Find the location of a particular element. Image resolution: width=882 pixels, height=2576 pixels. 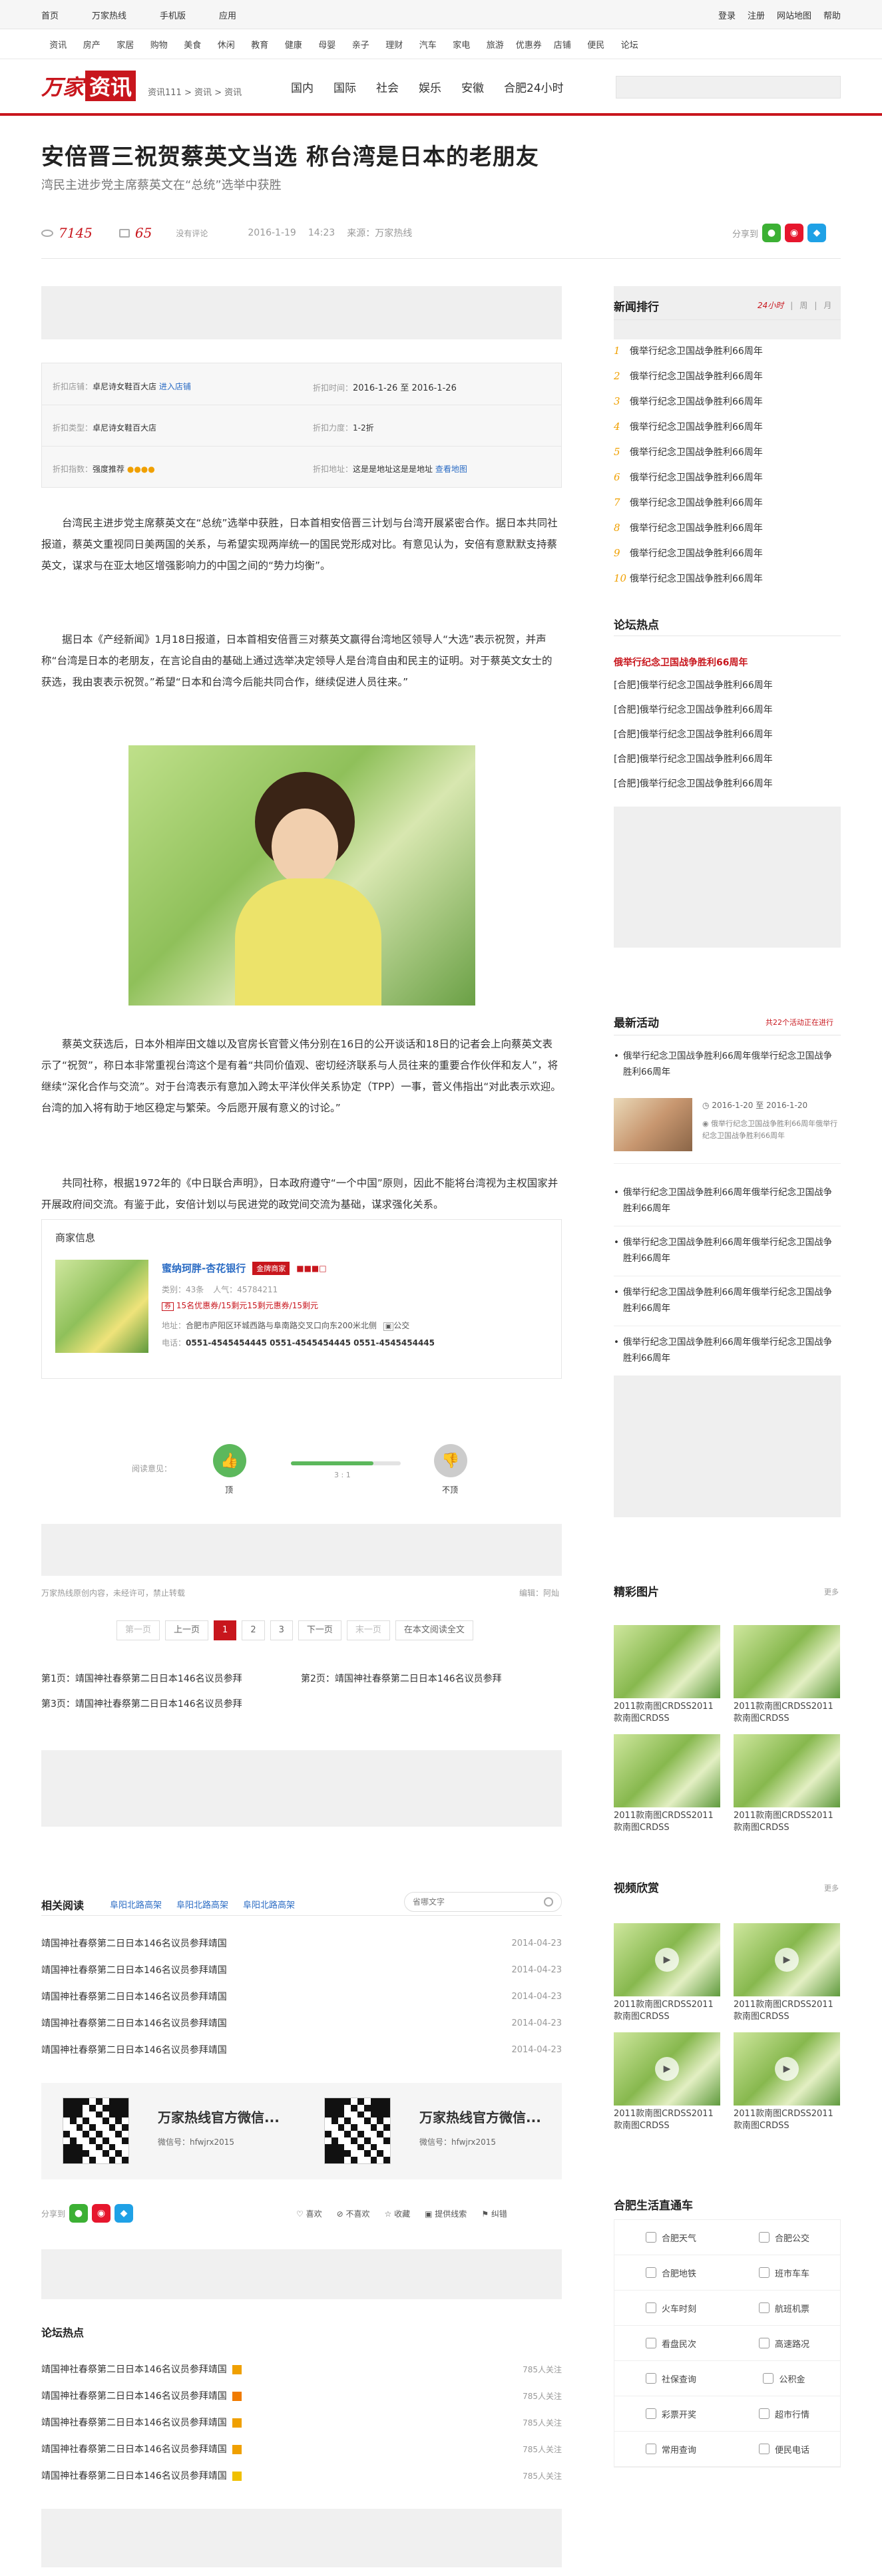

channel-item: 亲子 is located at coordinates (361, 45).